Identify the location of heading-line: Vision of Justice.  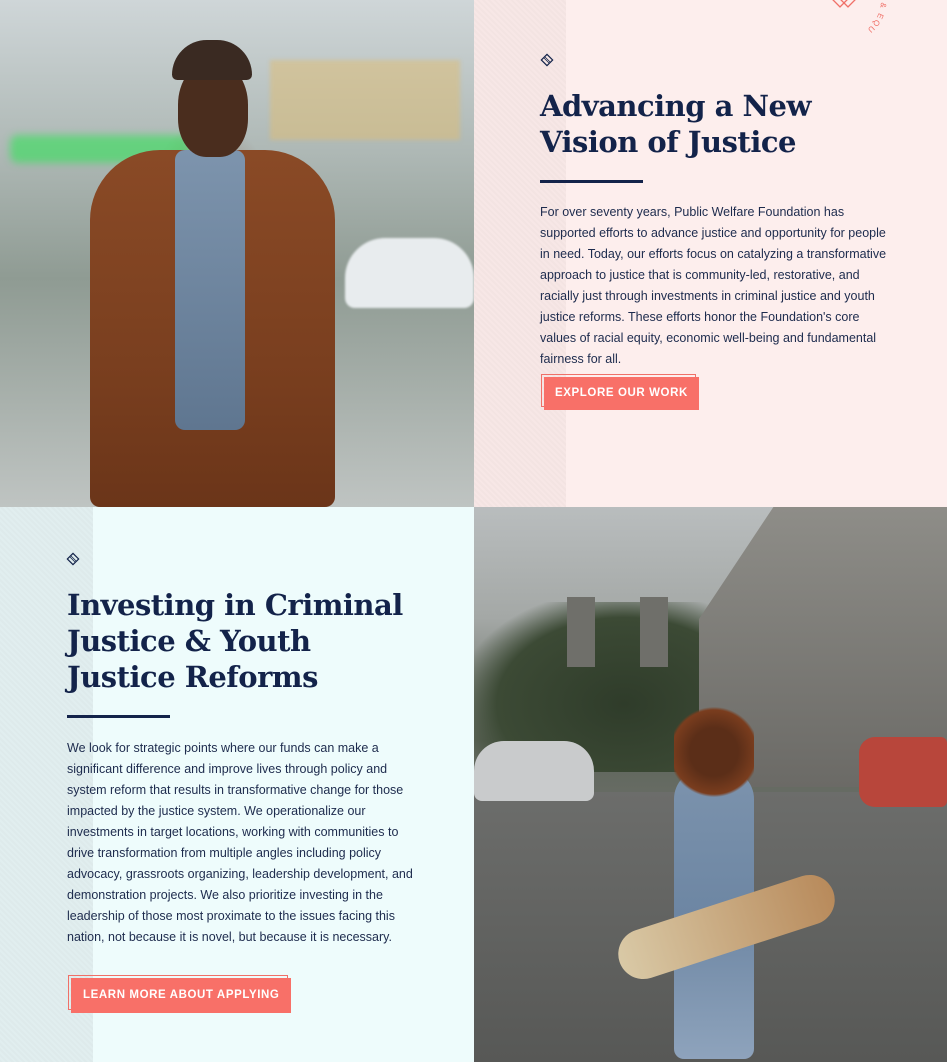
(668, 142).